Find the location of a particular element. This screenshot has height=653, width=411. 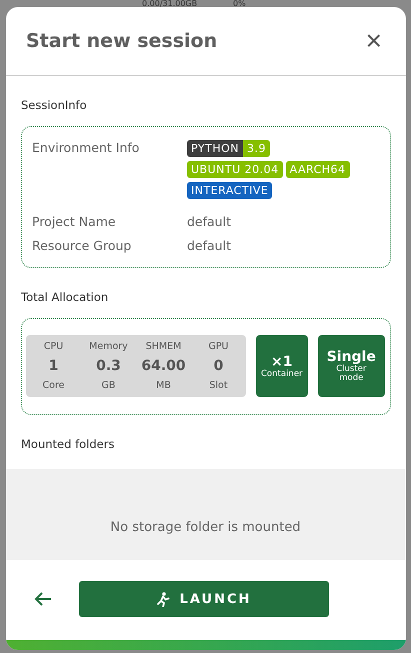

running-figure-icon is located at coordinates (163, 599).